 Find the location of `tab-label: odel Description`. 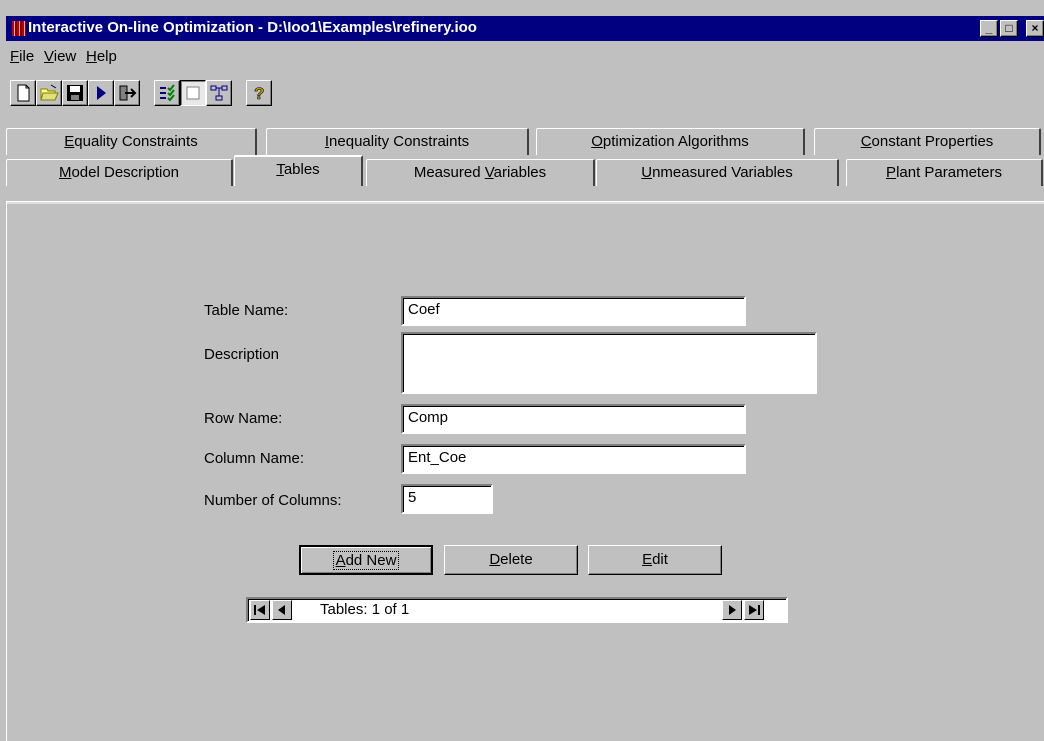

tab-label: odel Description is located at coordinates (125, 172).